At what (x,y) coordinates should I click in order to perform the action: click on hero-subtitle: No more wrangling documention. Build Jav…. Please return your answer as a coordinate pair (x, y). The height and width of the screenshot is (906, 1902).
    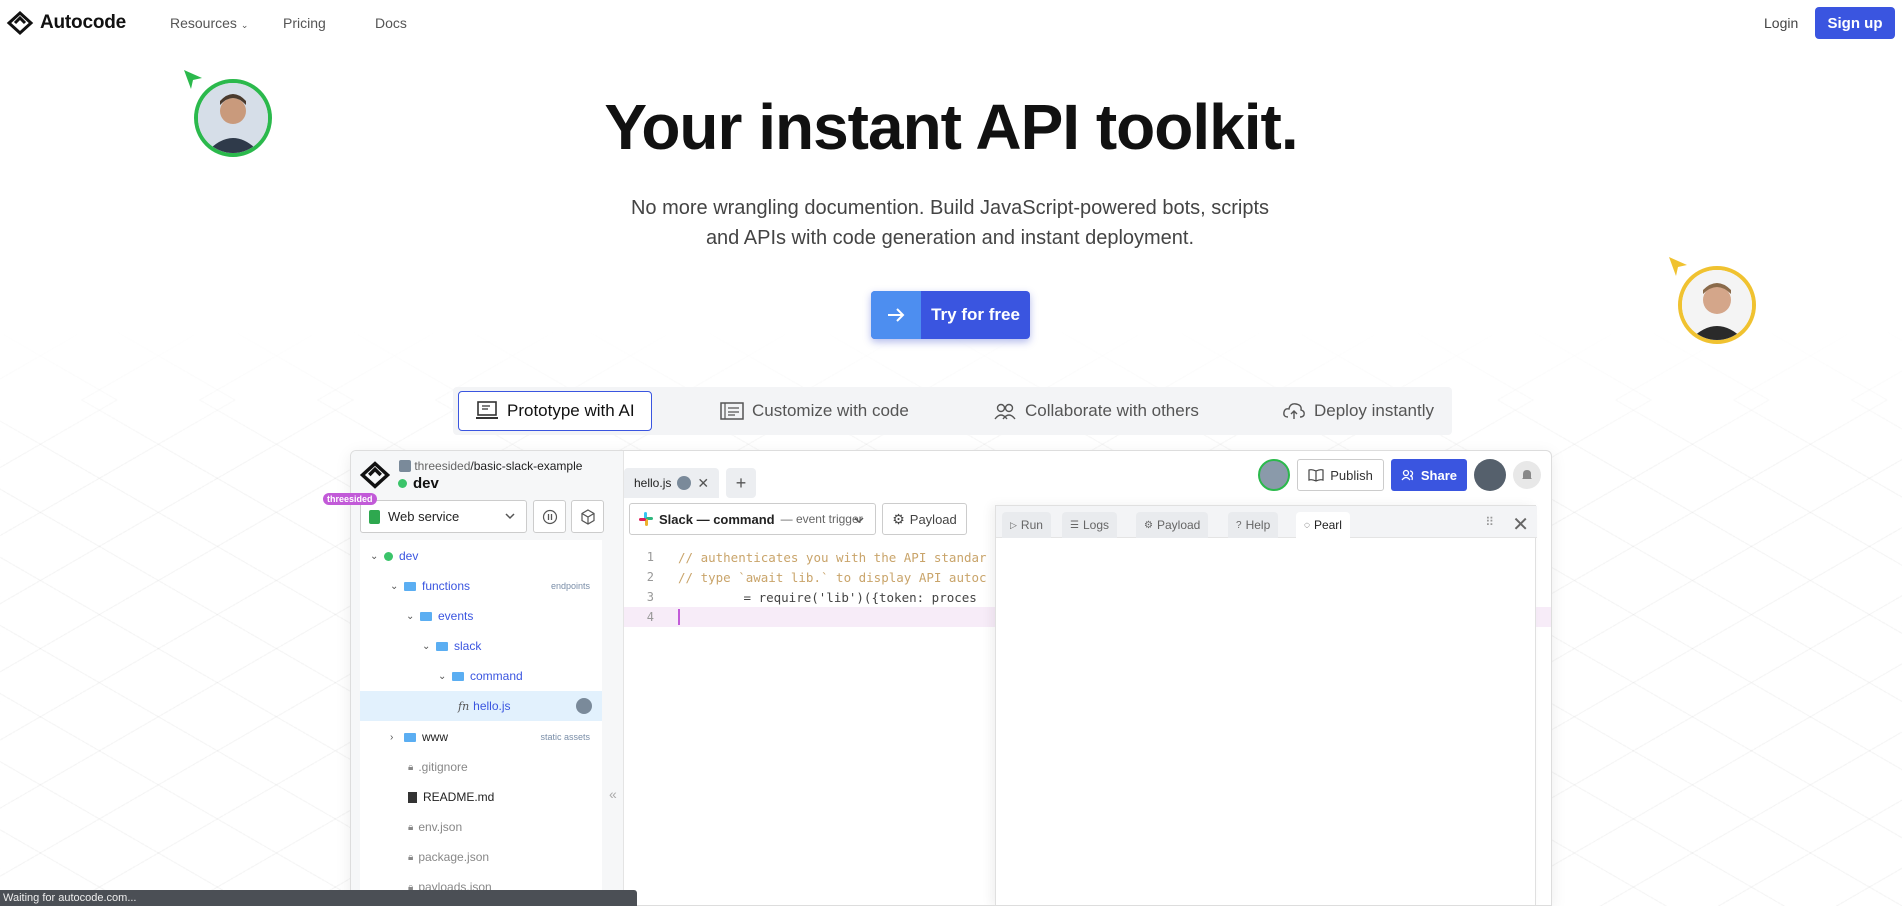
    Looking at the image, I should click on (950, 223).